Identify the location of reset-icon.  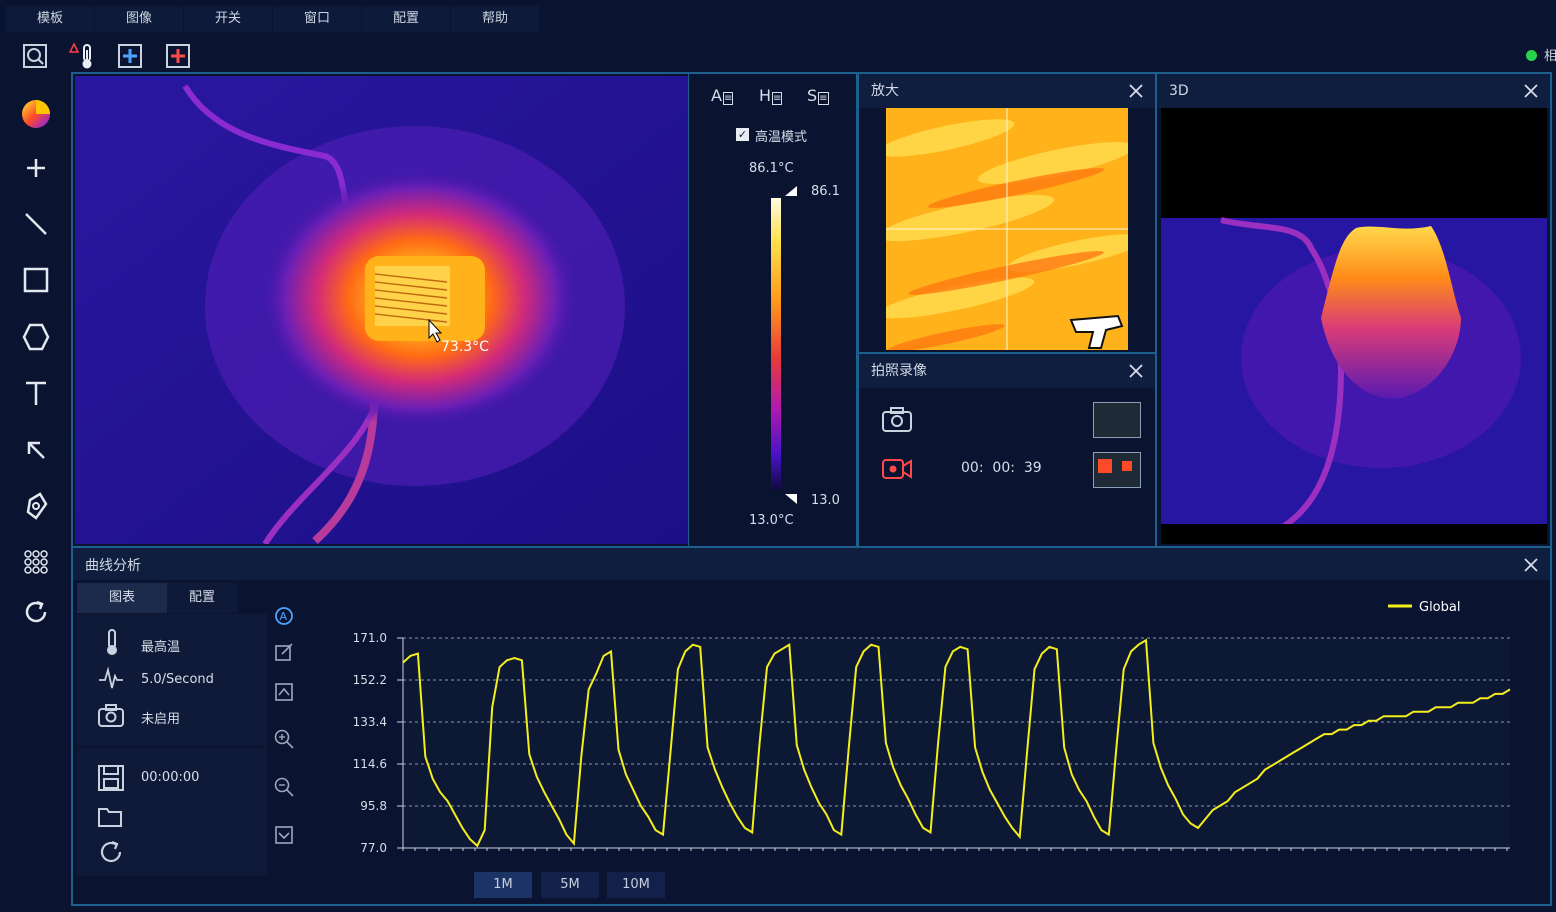
(111, 852).